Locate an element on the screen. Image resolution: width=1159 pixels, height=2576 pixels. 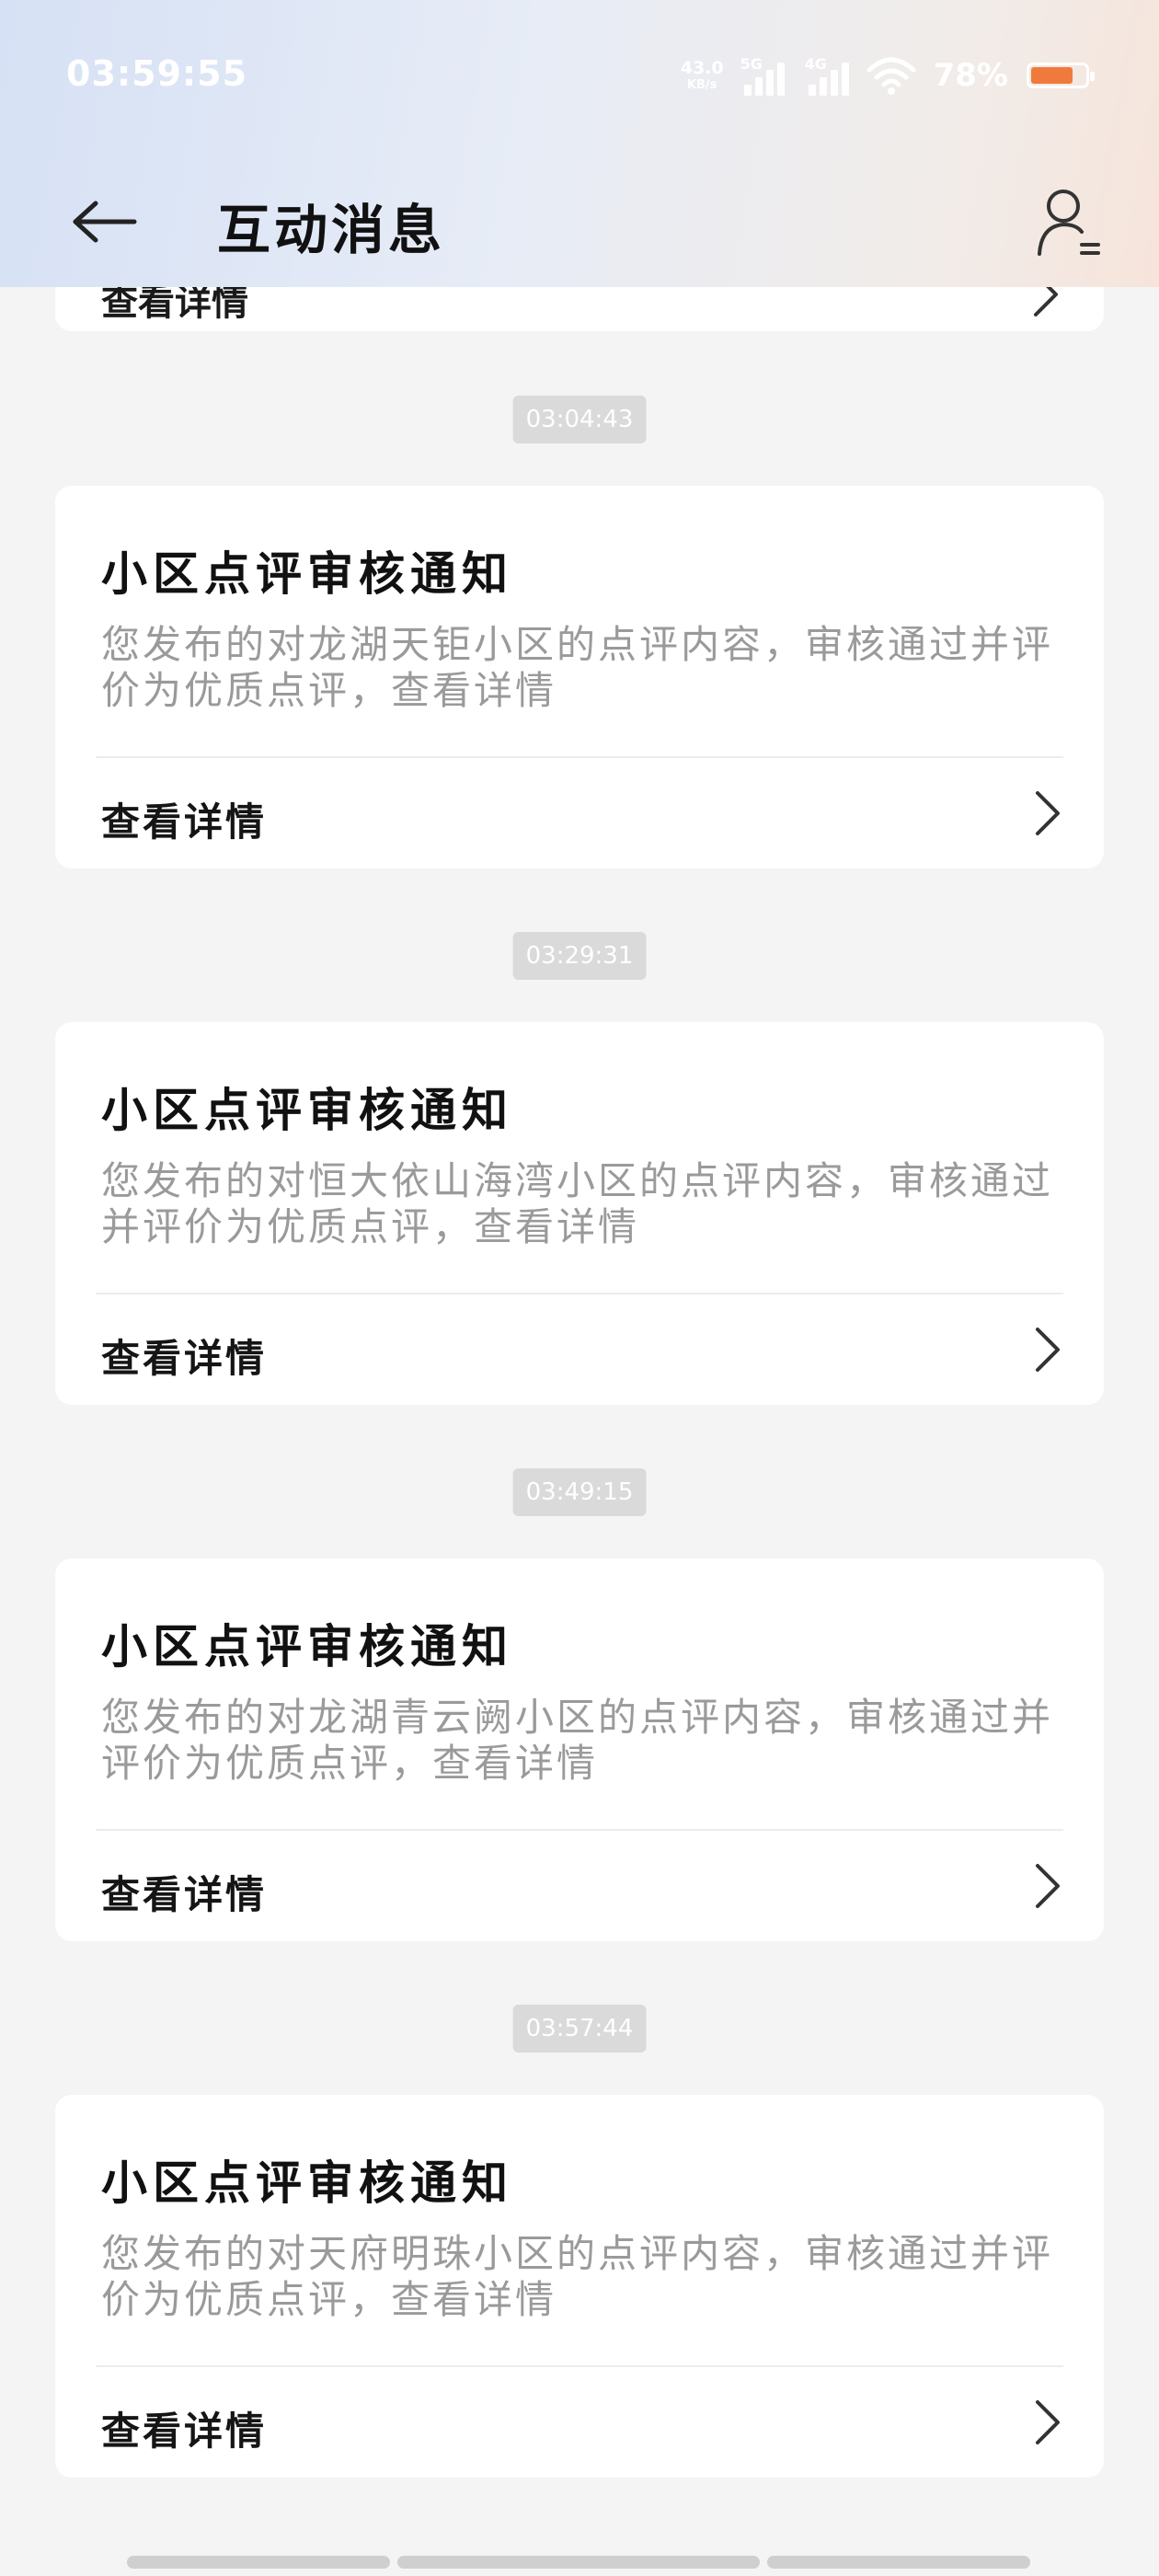
status-icons: 43.0 KB/s 5G 4G 78% is located at coordinates (887, 75).